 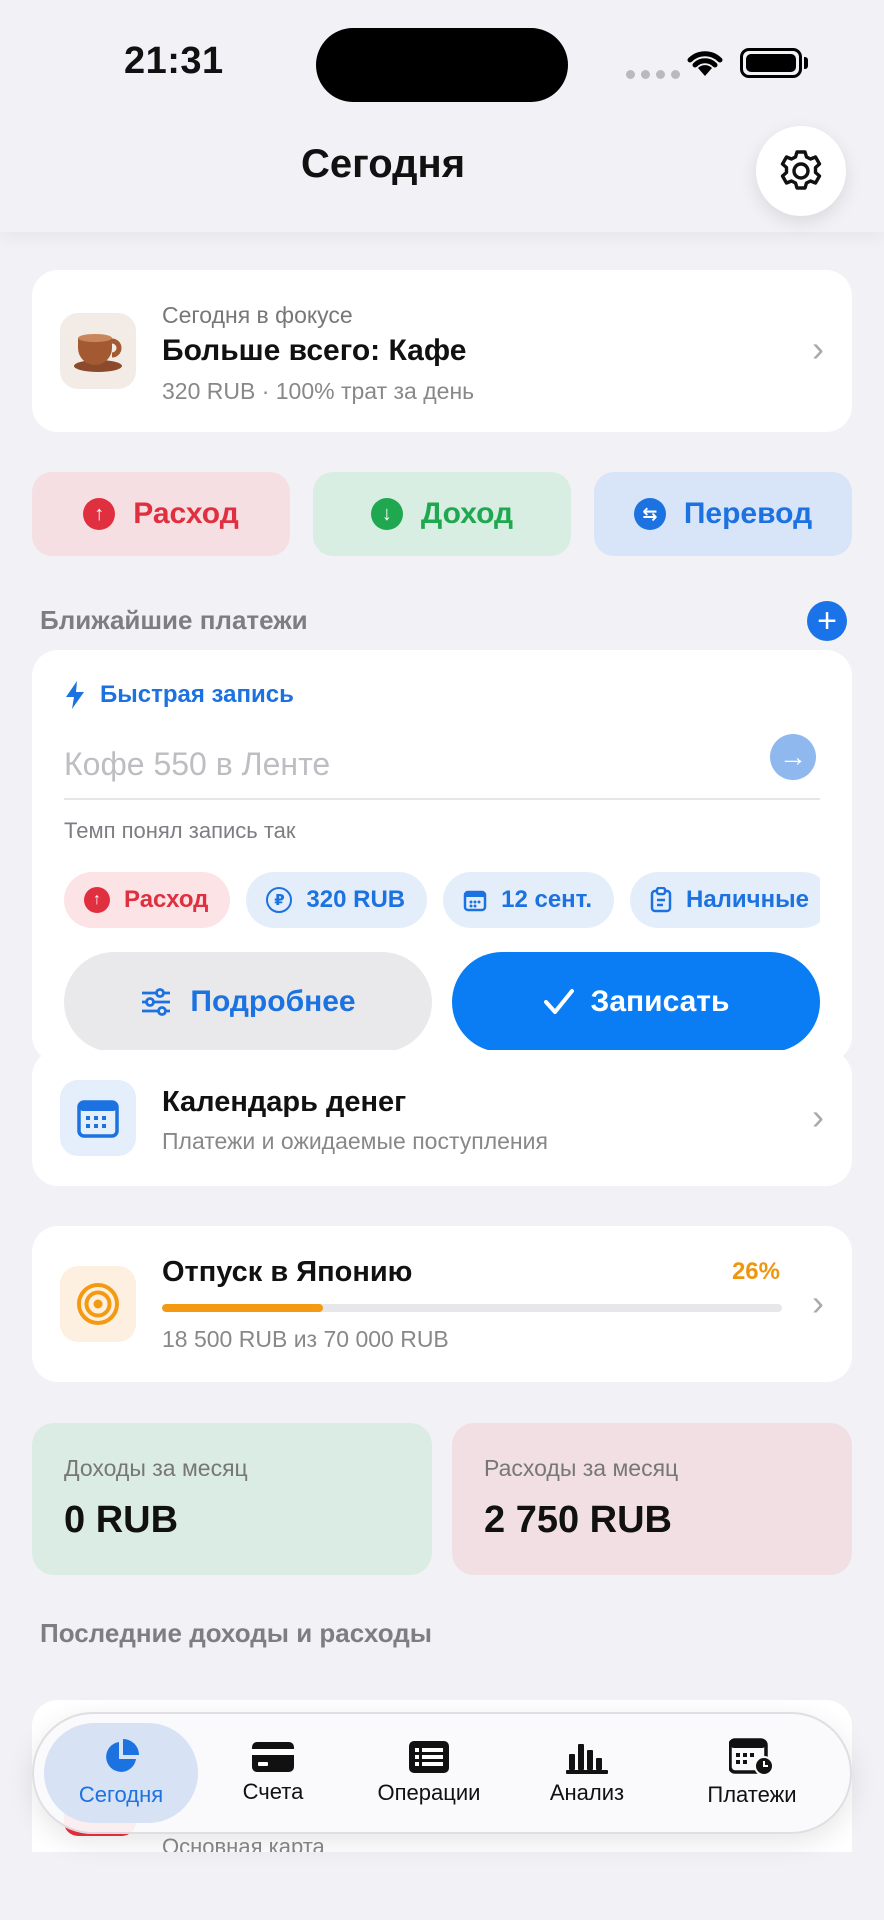 What do you see at coordinates (314, 350) in the screenshot?
I see `focus-title: Больше всего: Кафе` at bounding box center [314, 350].